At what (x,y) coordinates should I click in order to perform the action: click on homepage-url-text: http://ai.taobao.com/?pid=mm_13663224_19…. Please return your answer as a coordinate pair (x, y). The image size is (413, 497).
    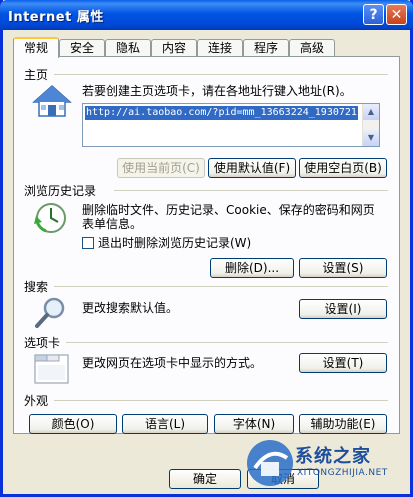
    Looking at the image, I should click on (221, 113).